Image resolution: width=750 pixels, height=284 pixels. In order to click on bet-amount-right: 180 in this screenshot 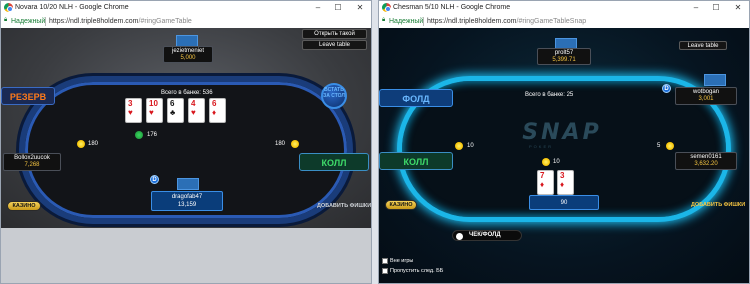, I will do `click(280, 144)`.